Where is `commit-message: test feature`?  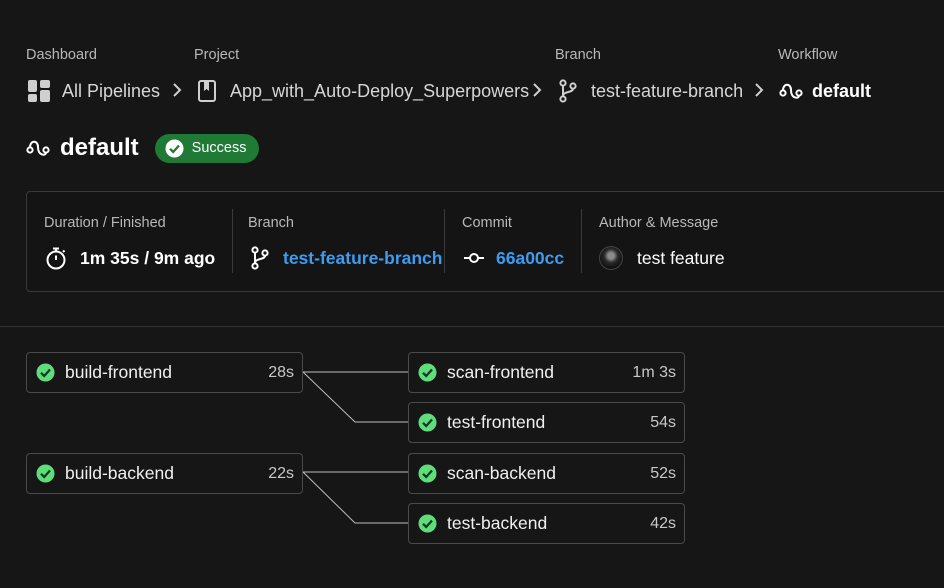 commit-message: test feature is located at coordinates (681, 257).